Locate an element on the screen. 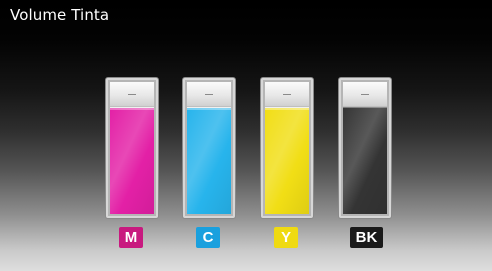 The width and height of the screenshot is (492, 271). ink-label-yellow: Y is located at coordinates (286, 237).